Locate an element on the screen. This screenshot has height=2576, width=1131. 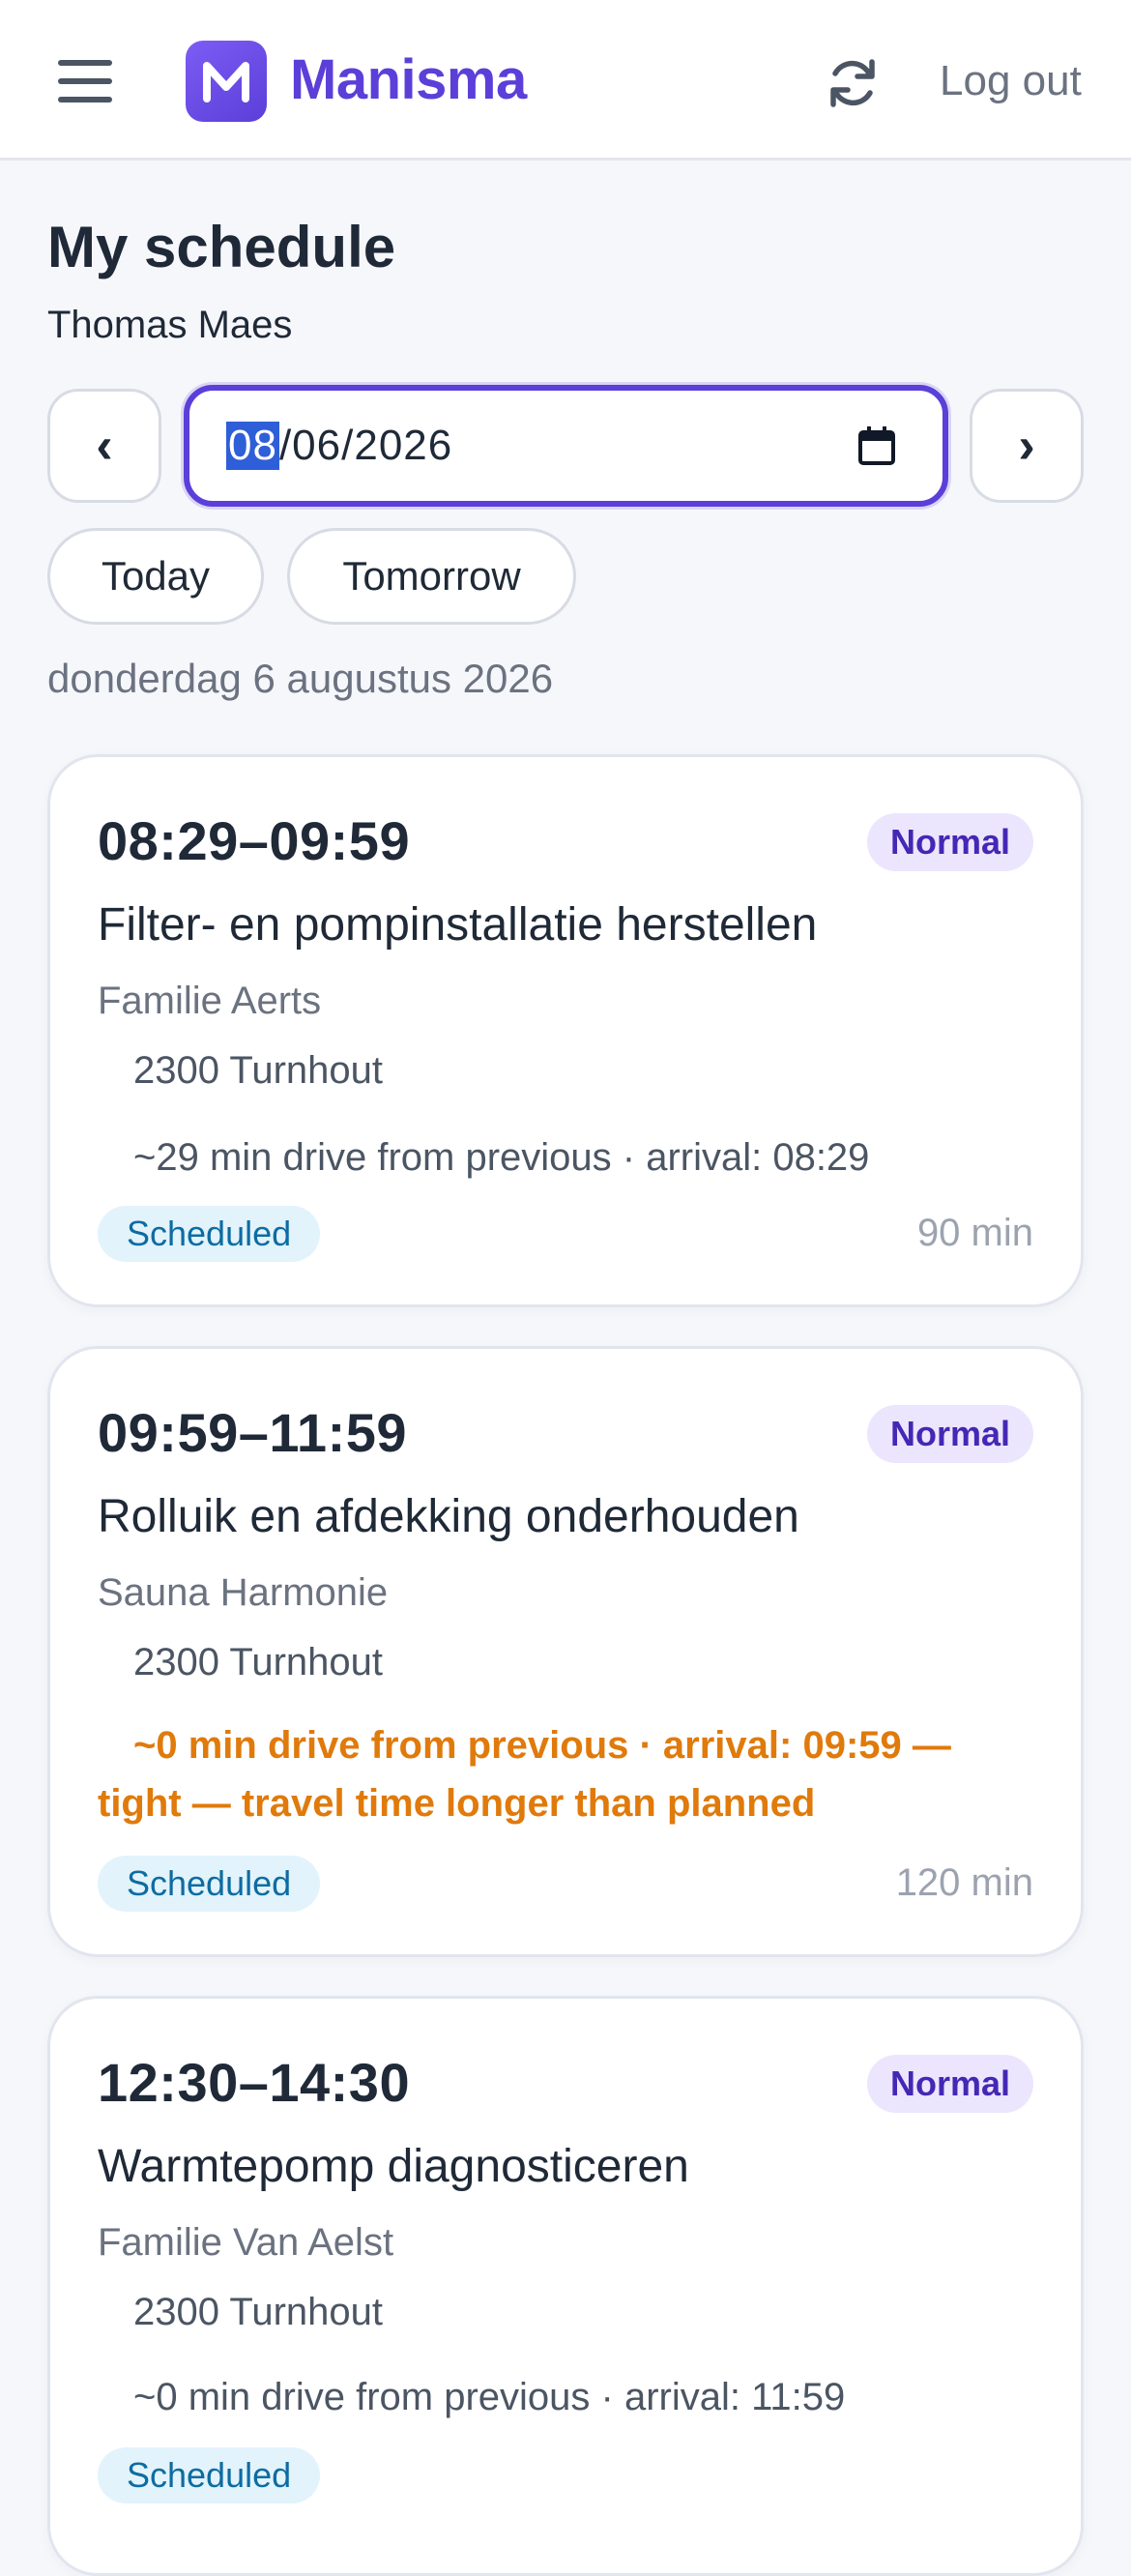
user-name: Thomas Maes is located at coordinates (170, 325).